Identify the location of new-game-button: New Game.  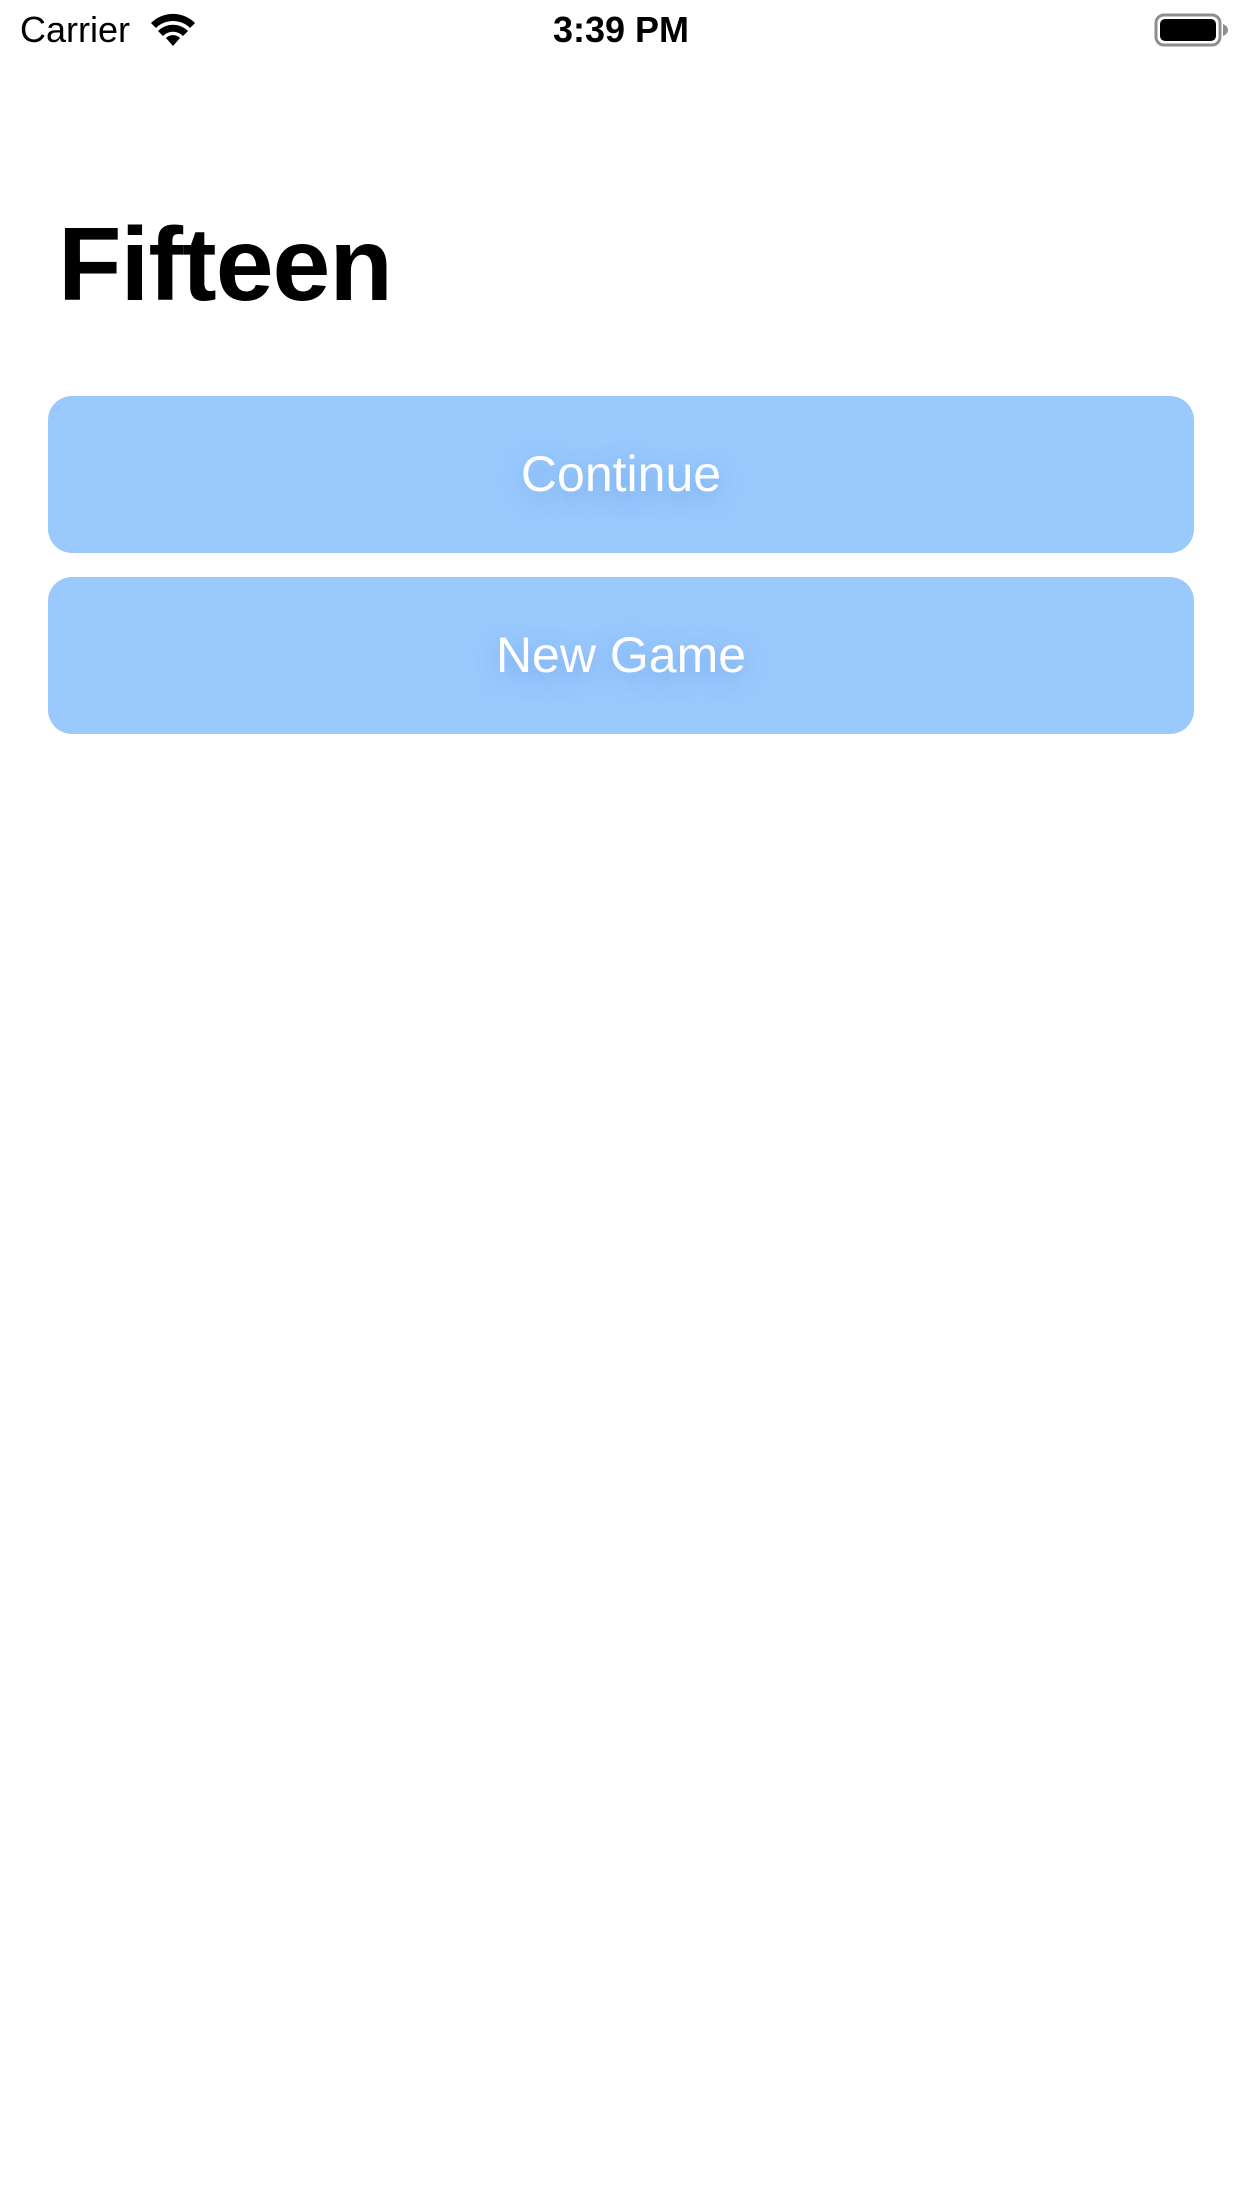
(621, 655).